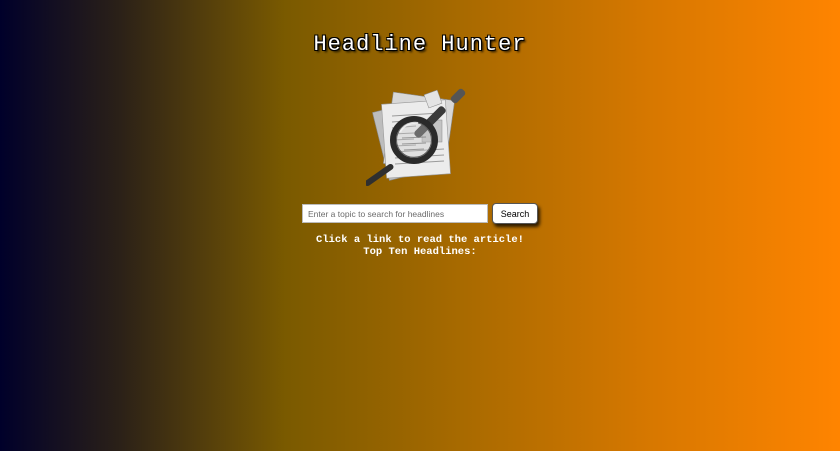 The height and width of the screenshot is (451, 840). I want to click on headlines-heading: Top Ten Headlines:, so click(420, 252).